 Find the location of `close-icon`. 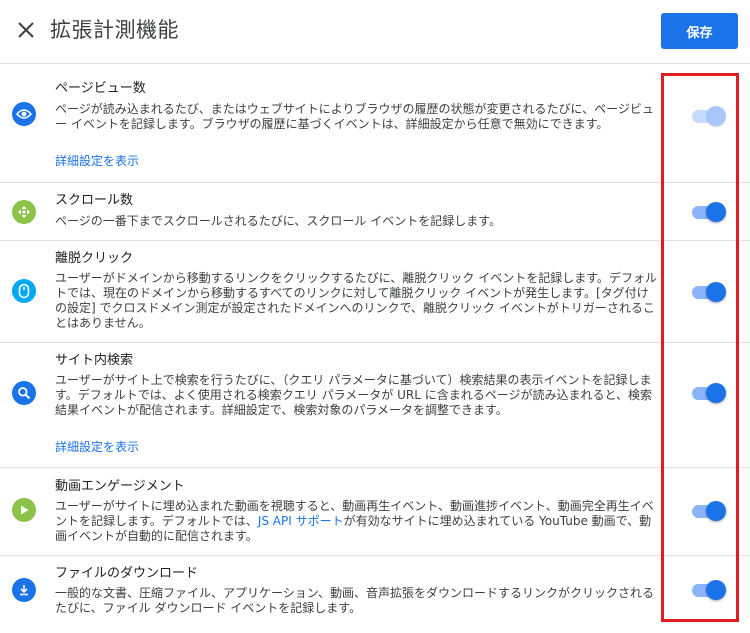

close-icon is located at coordinates (26, 30).